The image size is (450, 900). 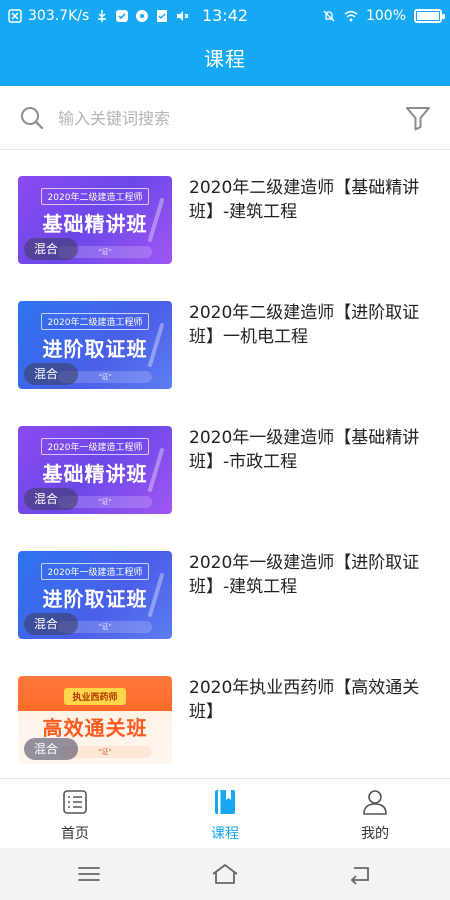 I want to click on tab-courses: 课程, so click(x=225, y=814).